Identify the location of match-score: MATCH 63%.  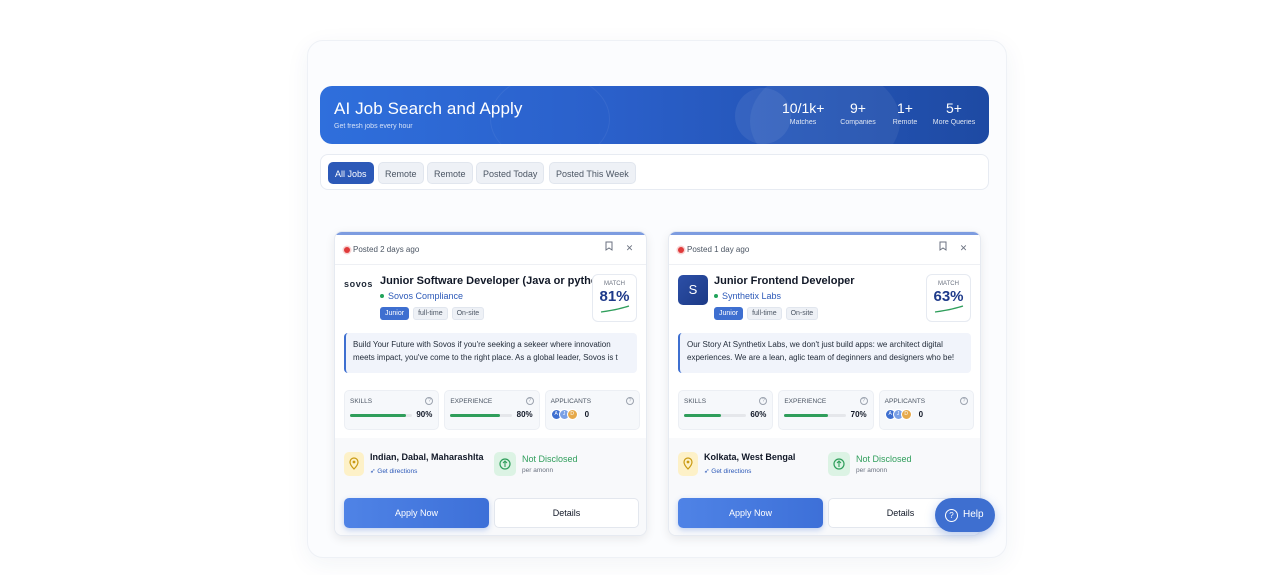
(948, 298).